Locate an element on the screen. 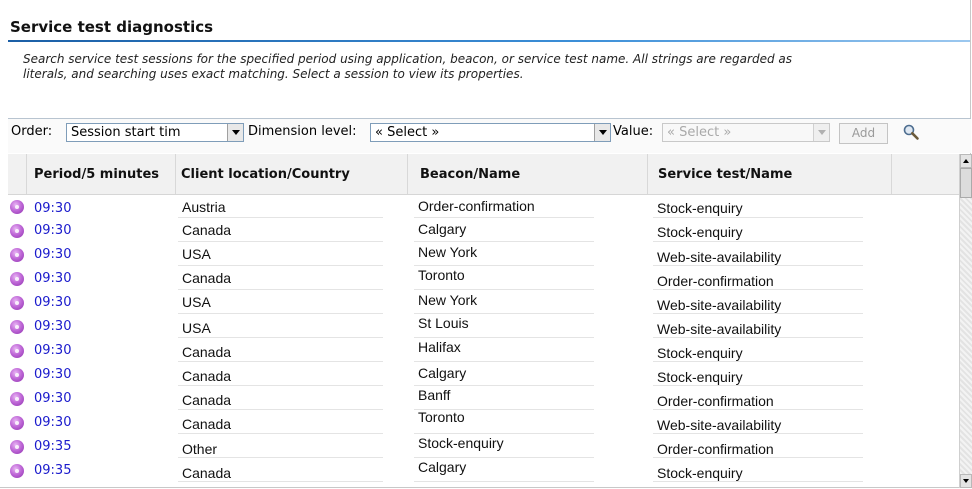 Image resolution: width=972 pixels, height=489 pixels. beacon-cell: Halifax is located at coordinates (439, 347).